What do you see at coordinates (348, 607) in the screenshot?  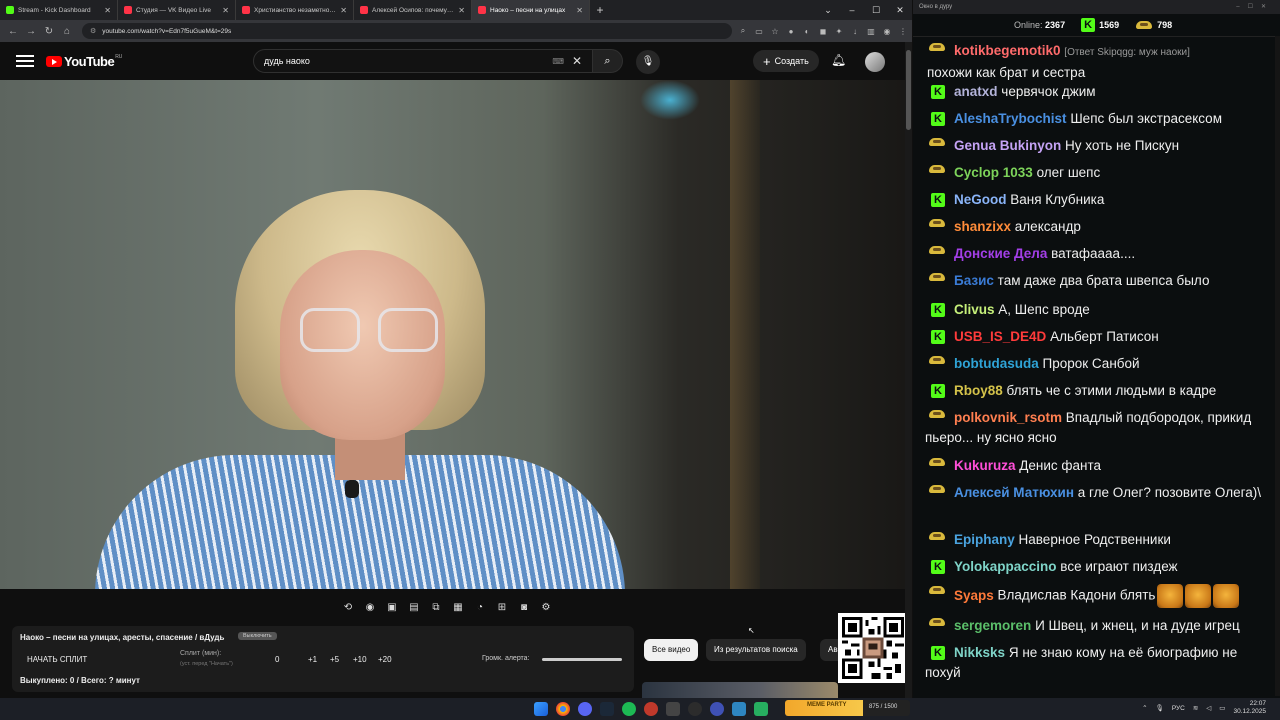 I see `loop-icon: ⟲` at bounding box center [348, 607].